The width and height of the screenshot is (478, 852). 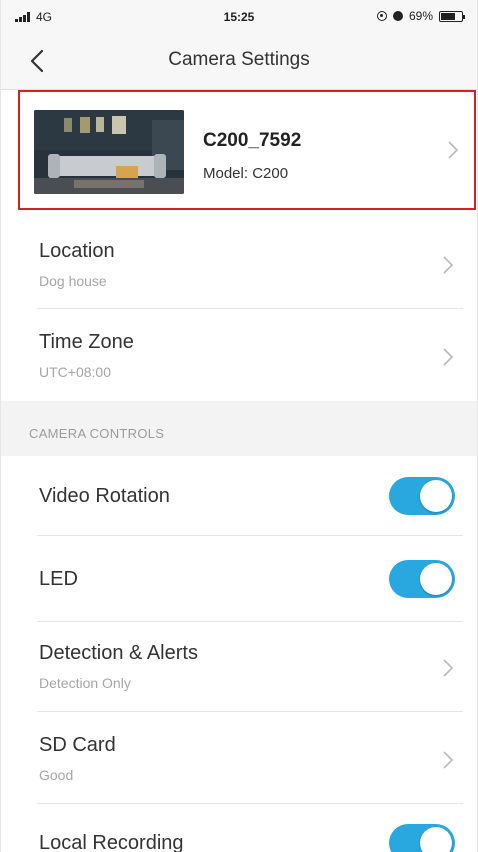 I want to click on time-zone-title: Time Zone, so click(x=86, y=342).